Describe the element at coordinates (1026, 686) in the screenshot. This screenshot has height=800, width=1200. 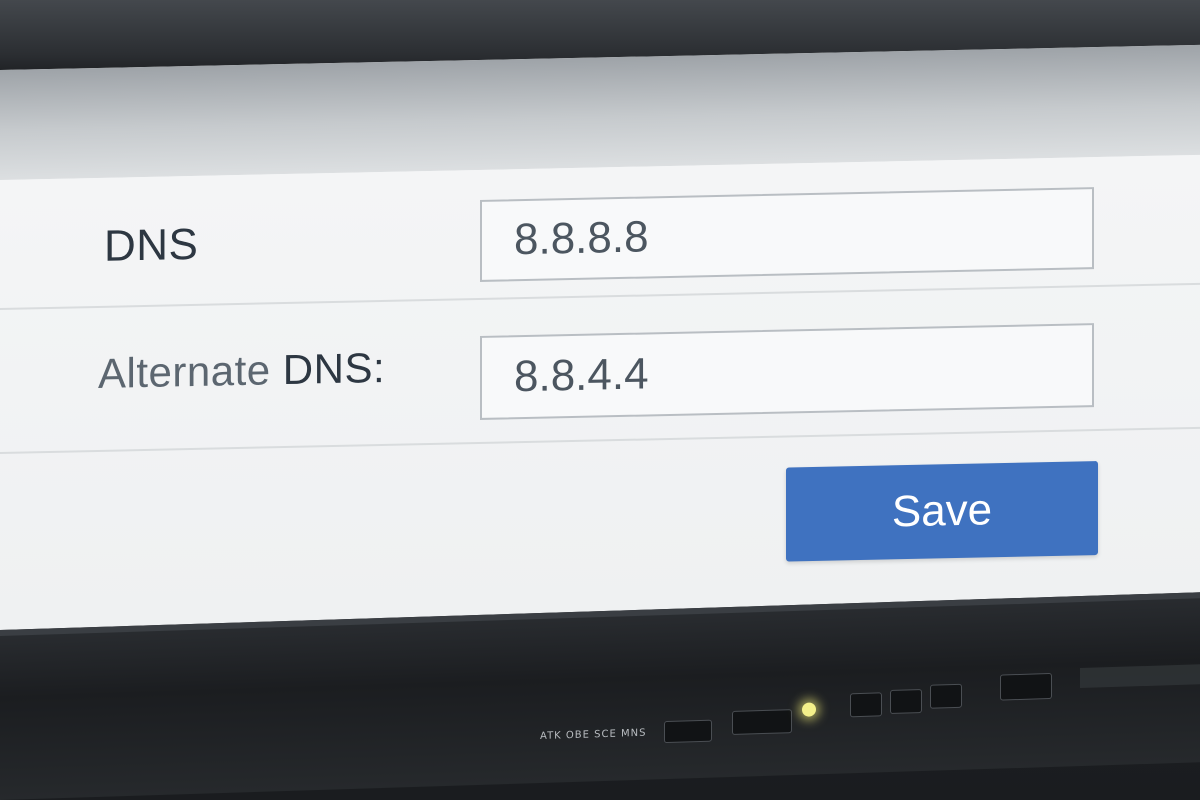
I see `monitor-power-button` at that location.